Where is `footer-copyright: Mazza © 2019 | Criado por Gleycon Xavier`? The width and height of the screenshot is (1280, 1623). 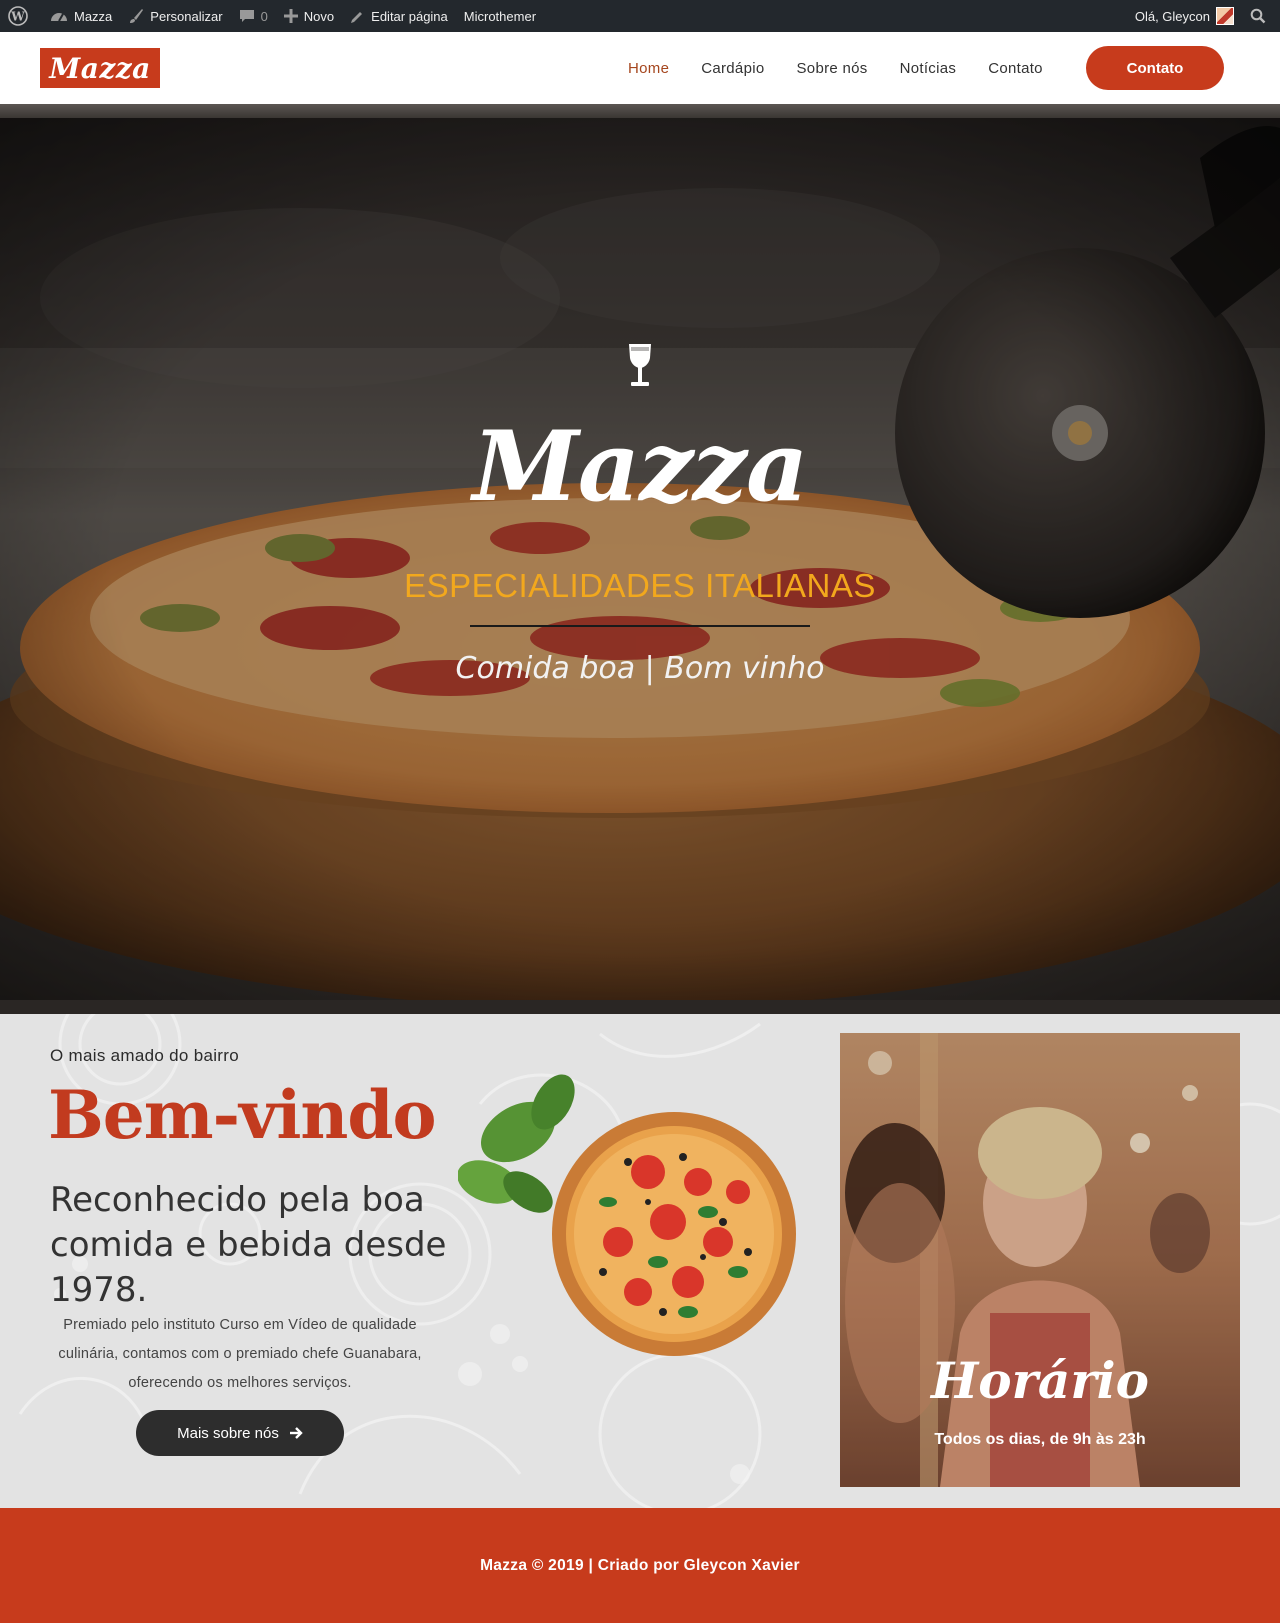 footer-copyright: Mazza © 2019 | Criado por Gleycon Xavier is located at coordinates (640, 1565).